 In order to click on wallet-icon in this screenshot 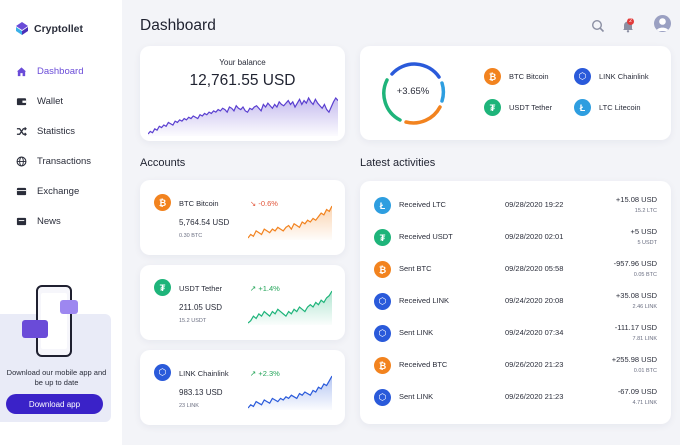, I will do `click(21, 101)`.